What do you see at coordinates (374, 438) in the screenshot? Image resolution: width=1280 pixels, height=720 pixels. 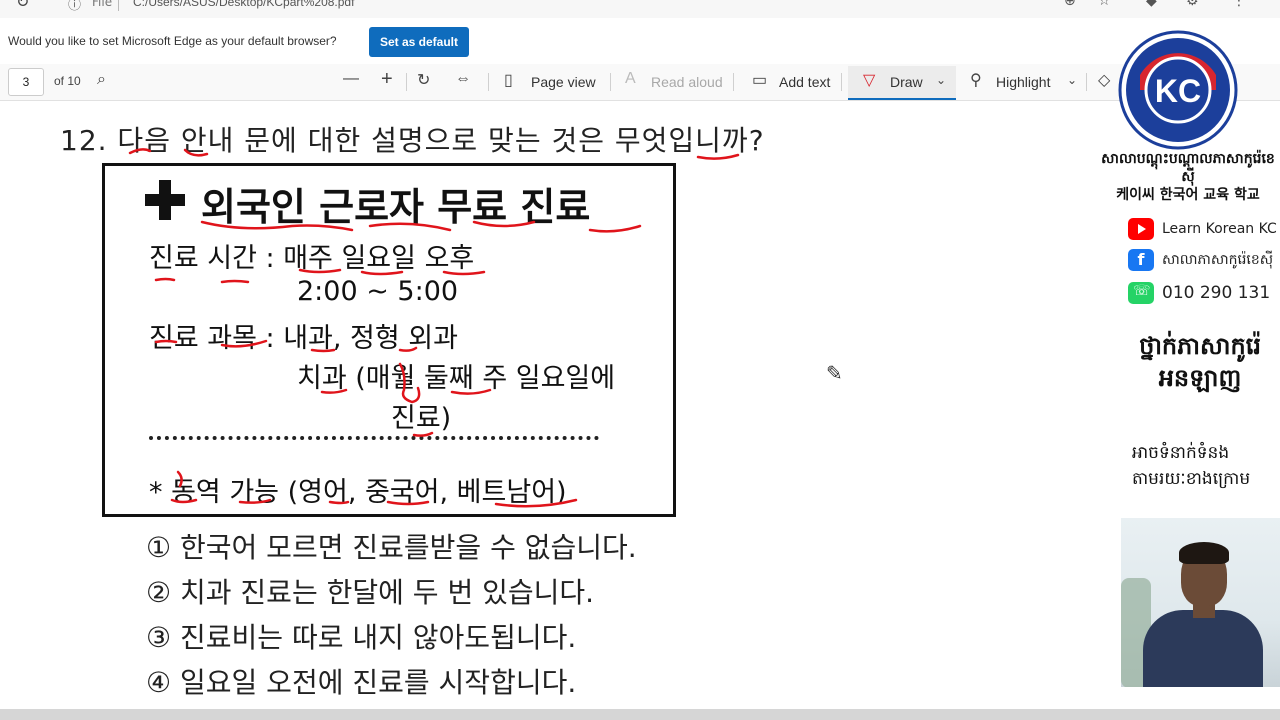 I see `dotted-divider` at bounding box center [374, 438].